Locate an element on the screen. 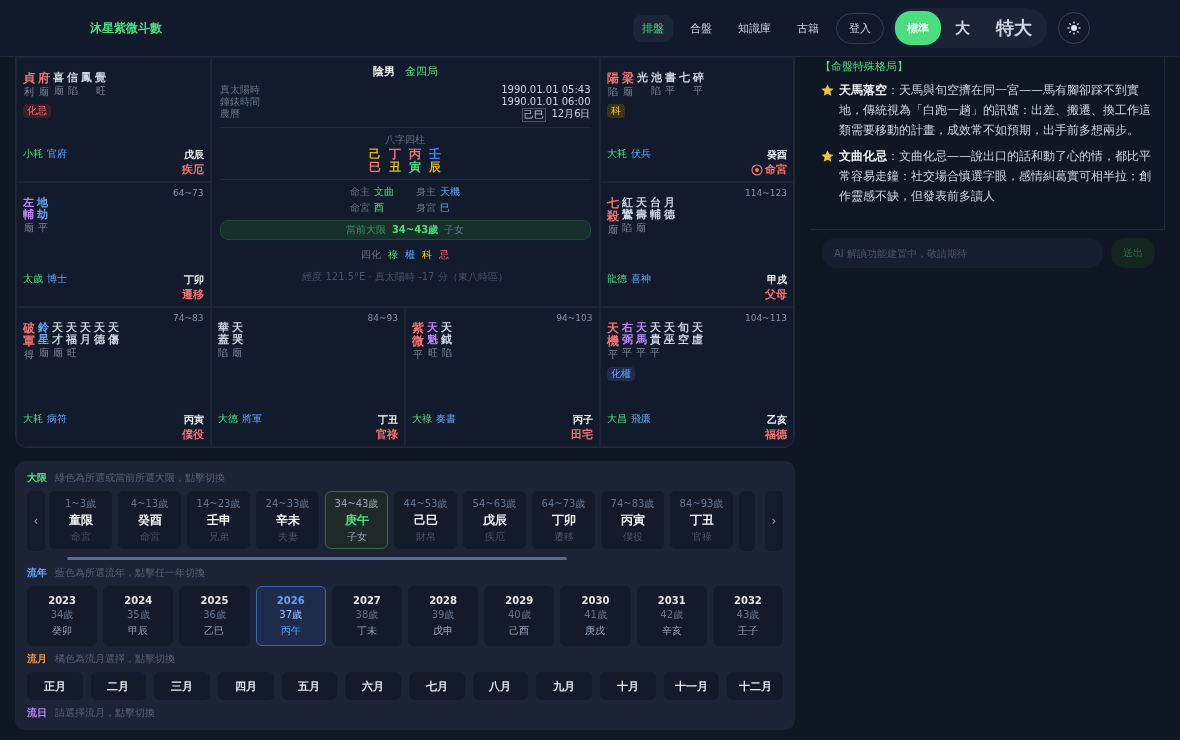 The width and height of the screenshot is (1180, 740). info-label: 農曆 is located at coordinates (229, 114).